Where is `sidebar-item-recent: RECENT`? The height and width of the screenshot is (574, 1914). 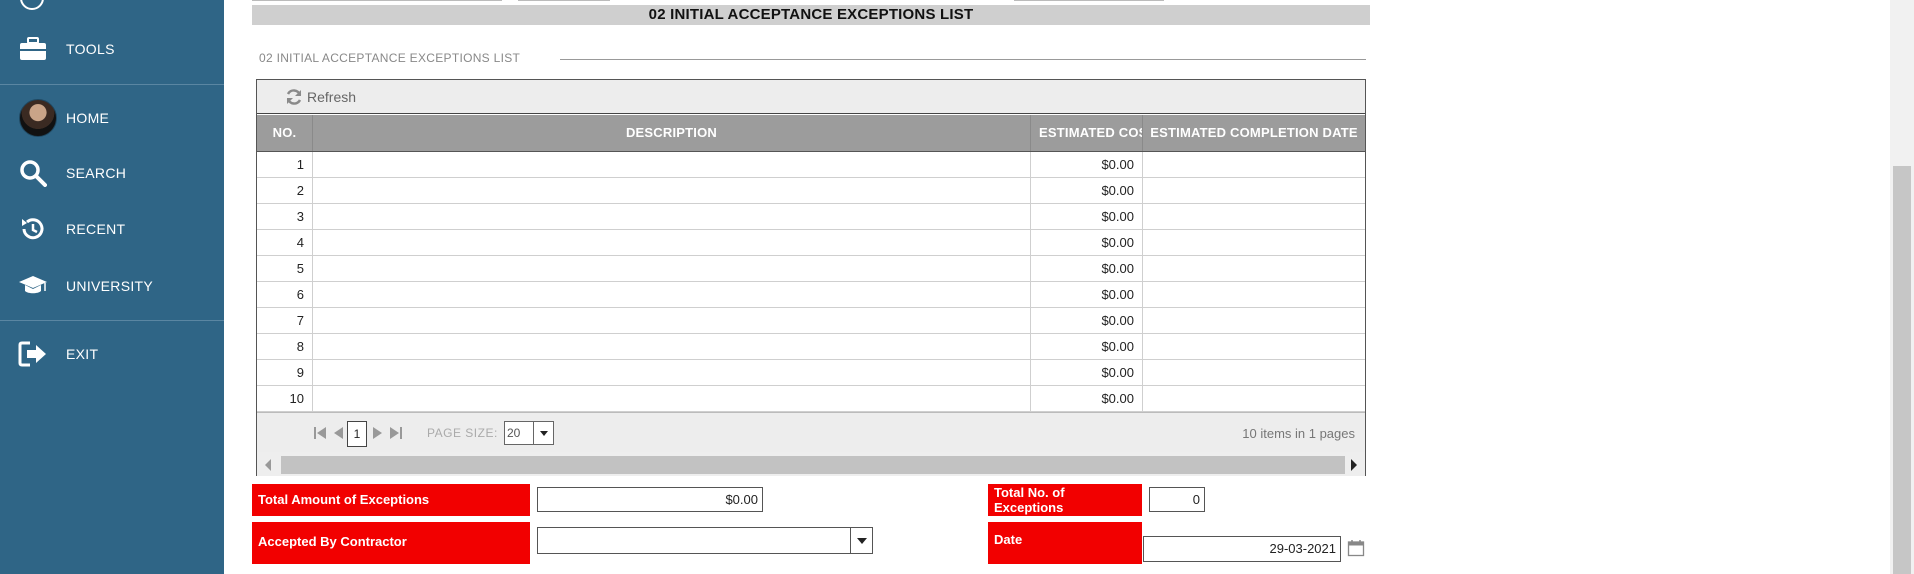 sidebar-item-recent: RECENT is located at coordinates (112, 229).